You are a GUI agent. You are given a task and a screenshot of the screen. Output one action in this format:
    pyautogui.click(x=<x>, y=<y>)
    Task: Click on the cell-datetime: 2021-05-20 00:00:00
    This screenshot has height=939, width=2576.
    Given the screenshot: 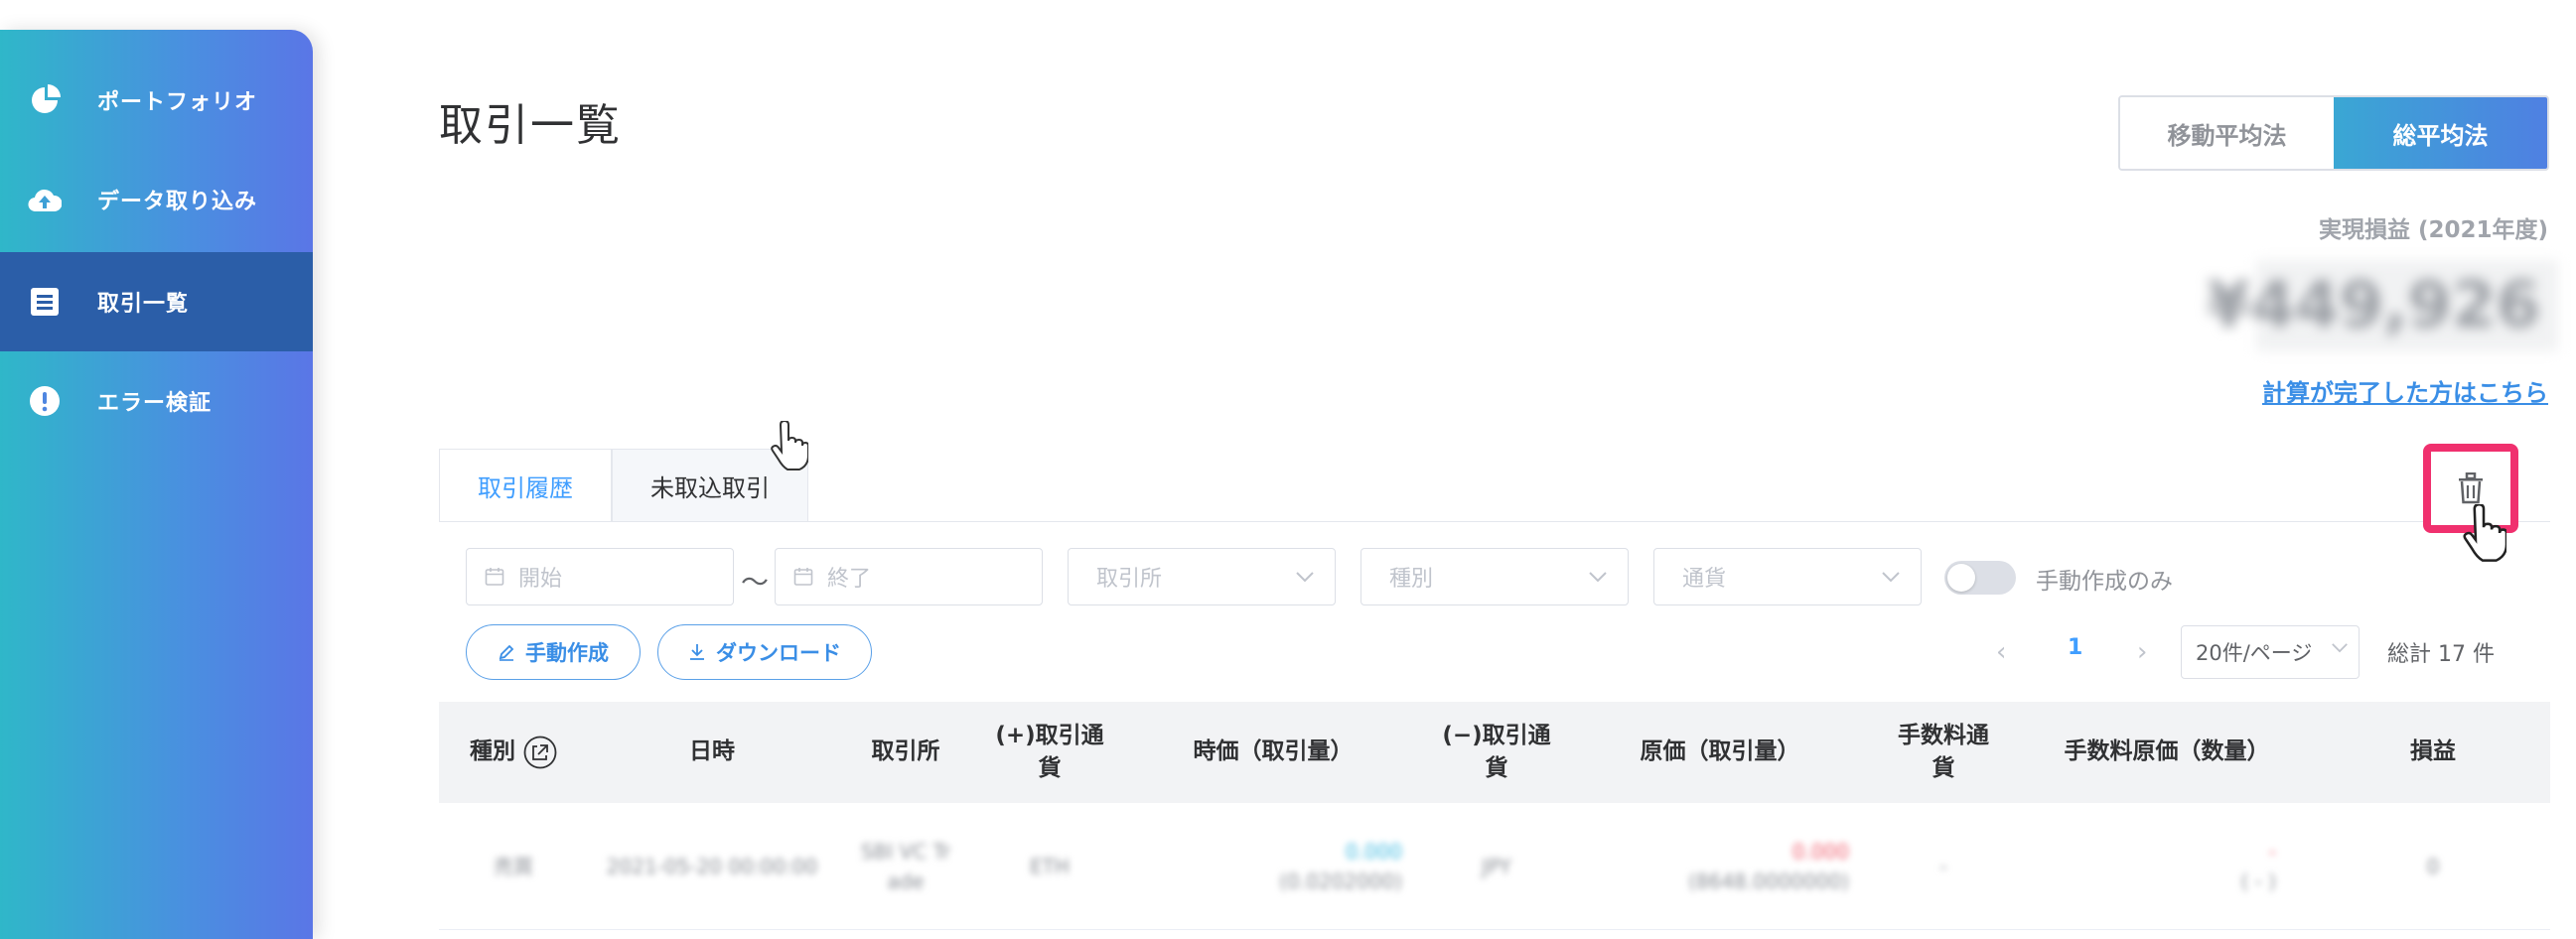 What is the action you would take?
    pyautogui.click(x=712, y=866)
    